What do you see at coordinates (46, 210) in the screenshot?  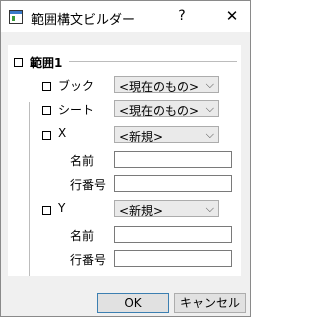 I see `y-checkbox` at bounding box center [46, 210].